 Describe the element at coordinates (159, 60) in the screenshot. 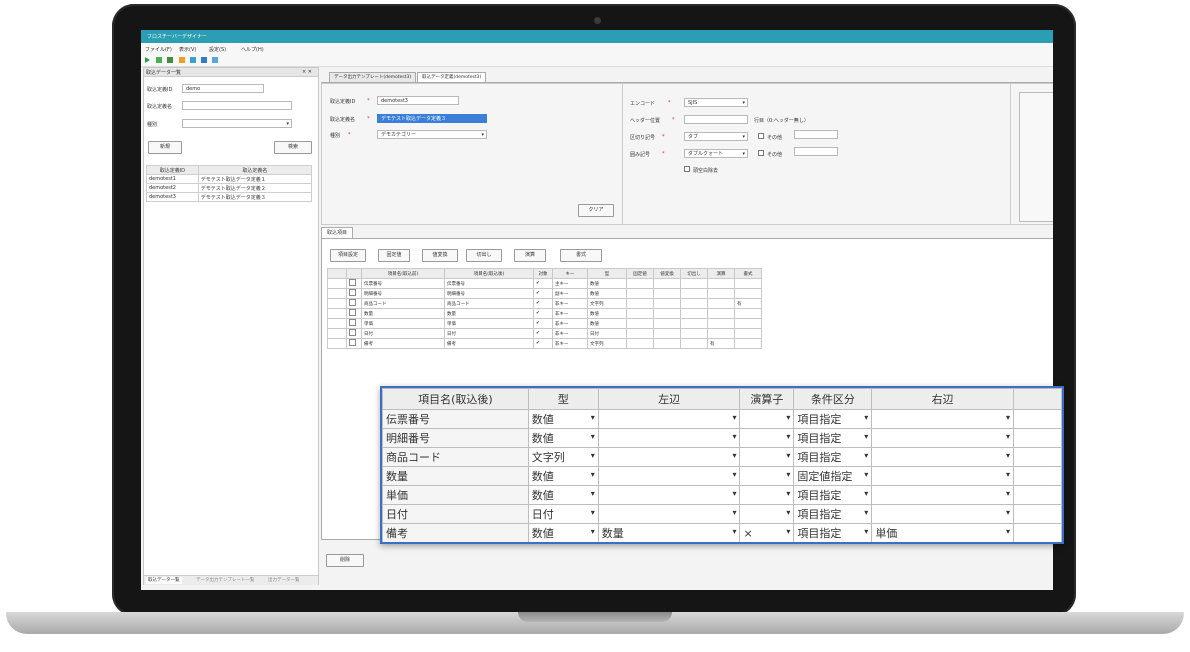

I see `refresh-icon` at that location.